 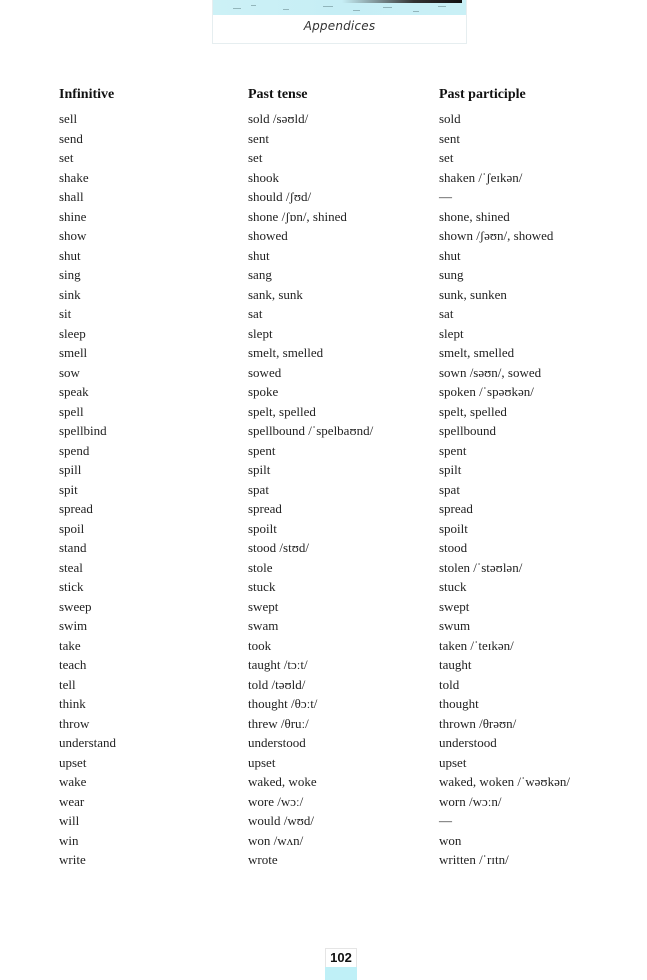 What do you see at coordinates (69, 840) in the screenshot?
I see `infinitive-cell: win` at bounding box center [69, 840].